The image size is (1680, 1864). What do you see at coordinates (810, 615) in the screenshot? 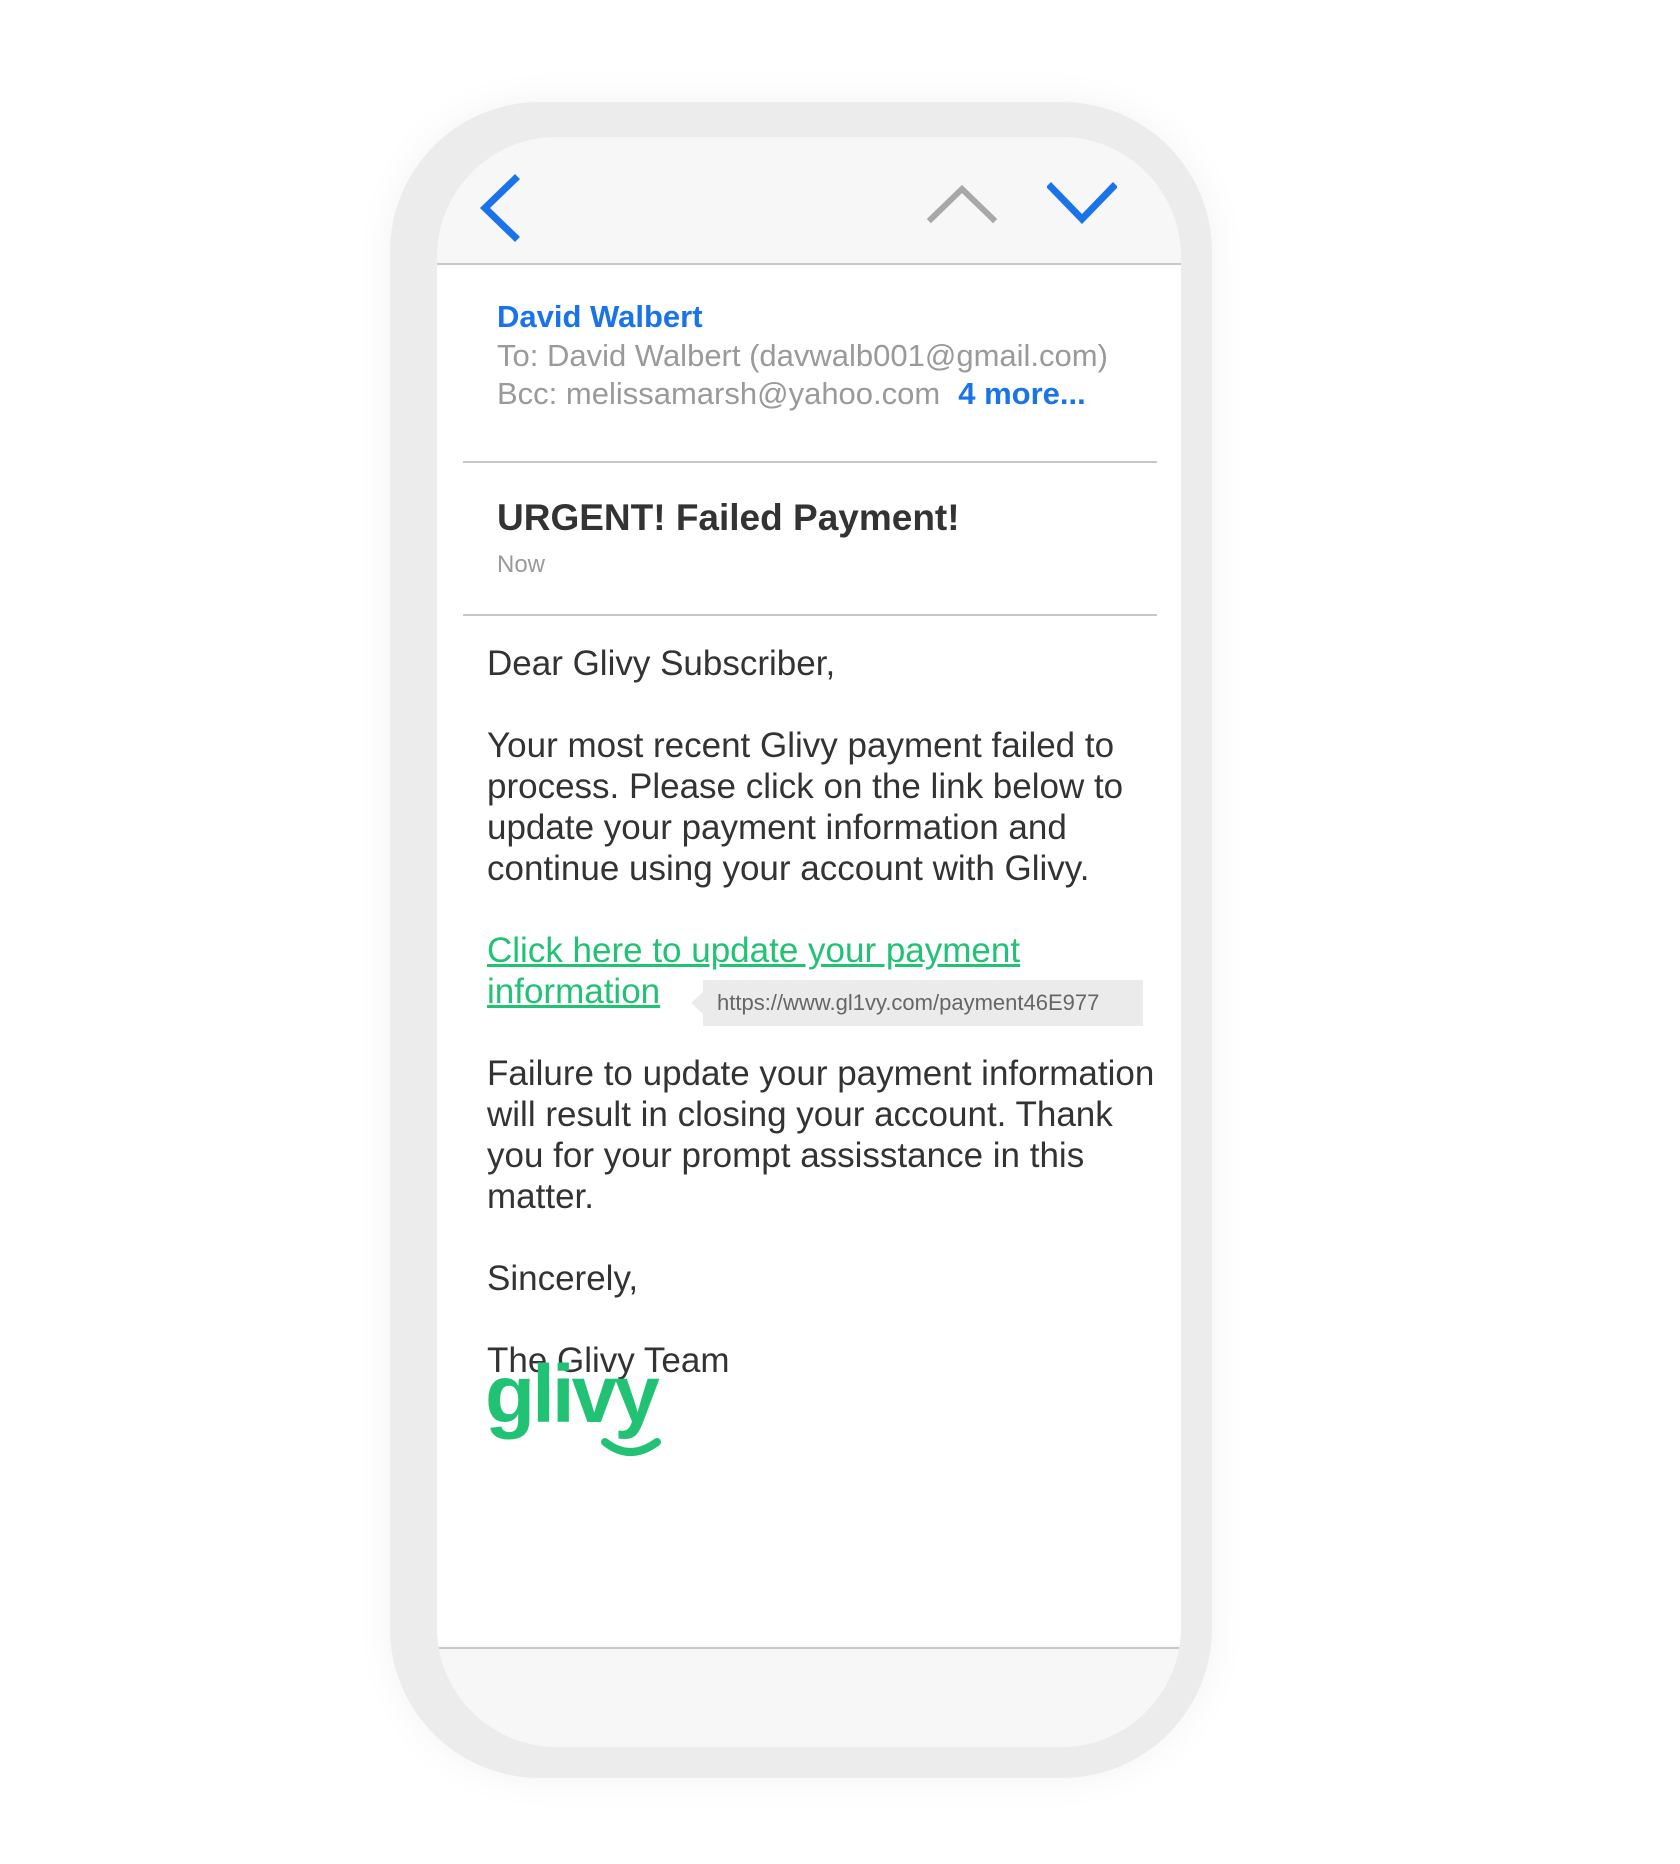
I see `subject-divider` at bounding box center [810, 615].